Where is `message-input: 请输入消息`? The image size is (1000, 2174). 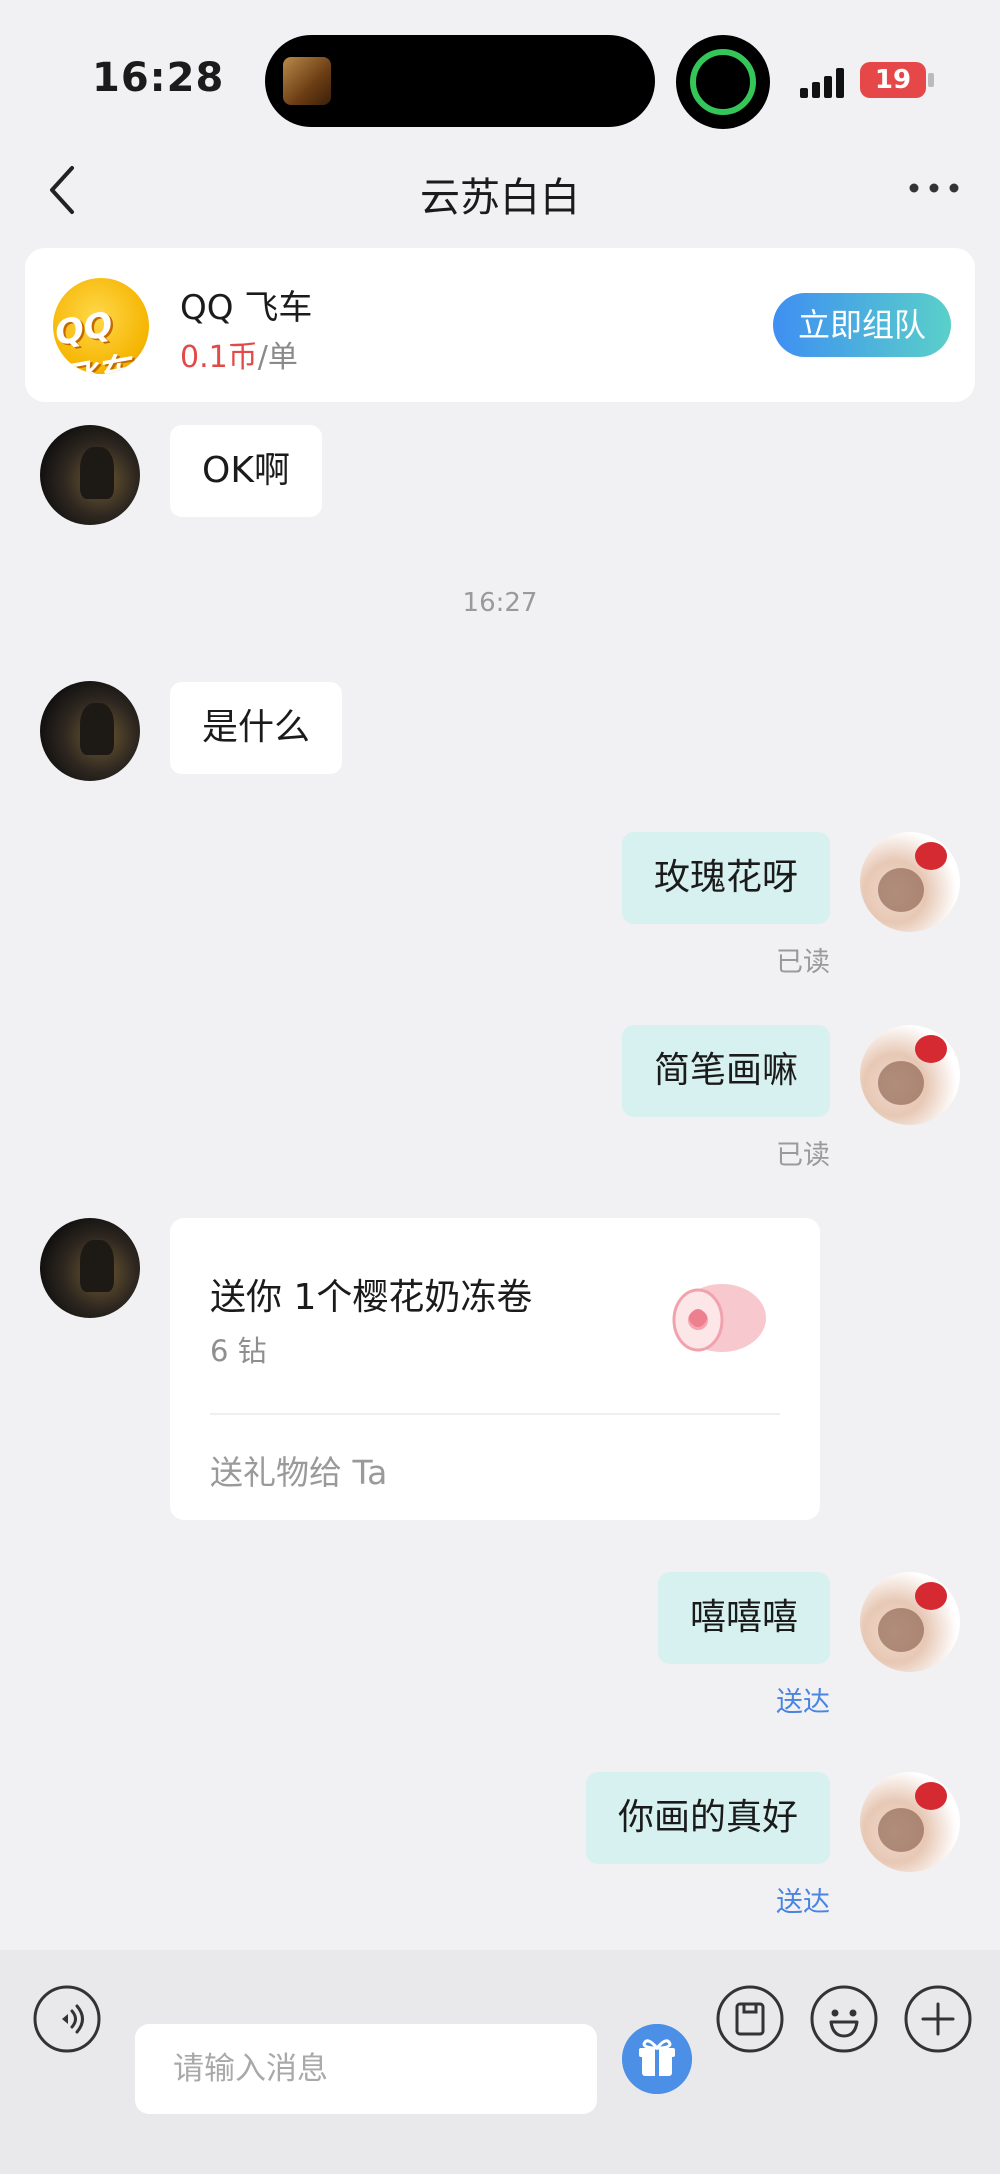 message-input: 请输入消息 is located at coordinates (366, 2069).